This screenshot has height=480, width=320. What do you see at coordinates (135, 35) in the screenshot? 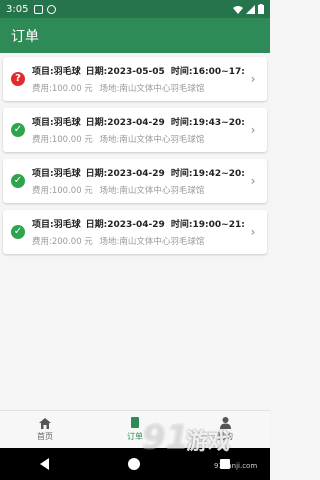
I see `app-bar: 订单` at bounding box center [135, 35].